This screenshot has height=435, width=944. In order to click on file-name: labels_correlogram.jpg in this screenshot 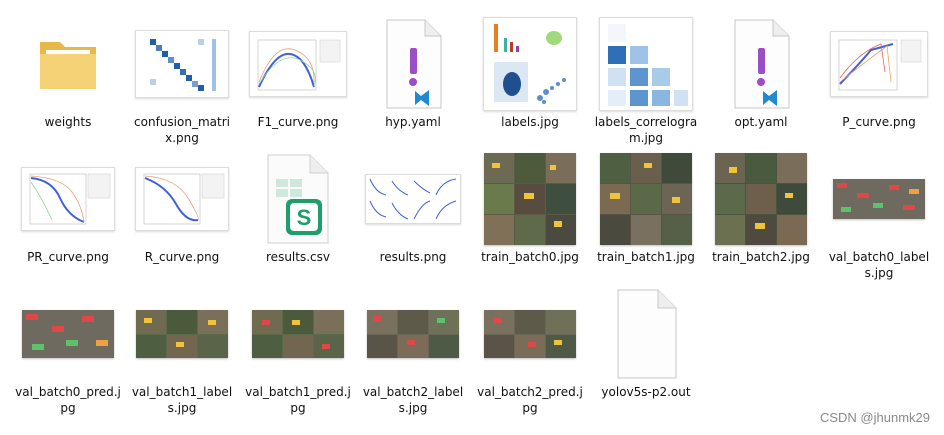, I will do `click(646, 130)`.